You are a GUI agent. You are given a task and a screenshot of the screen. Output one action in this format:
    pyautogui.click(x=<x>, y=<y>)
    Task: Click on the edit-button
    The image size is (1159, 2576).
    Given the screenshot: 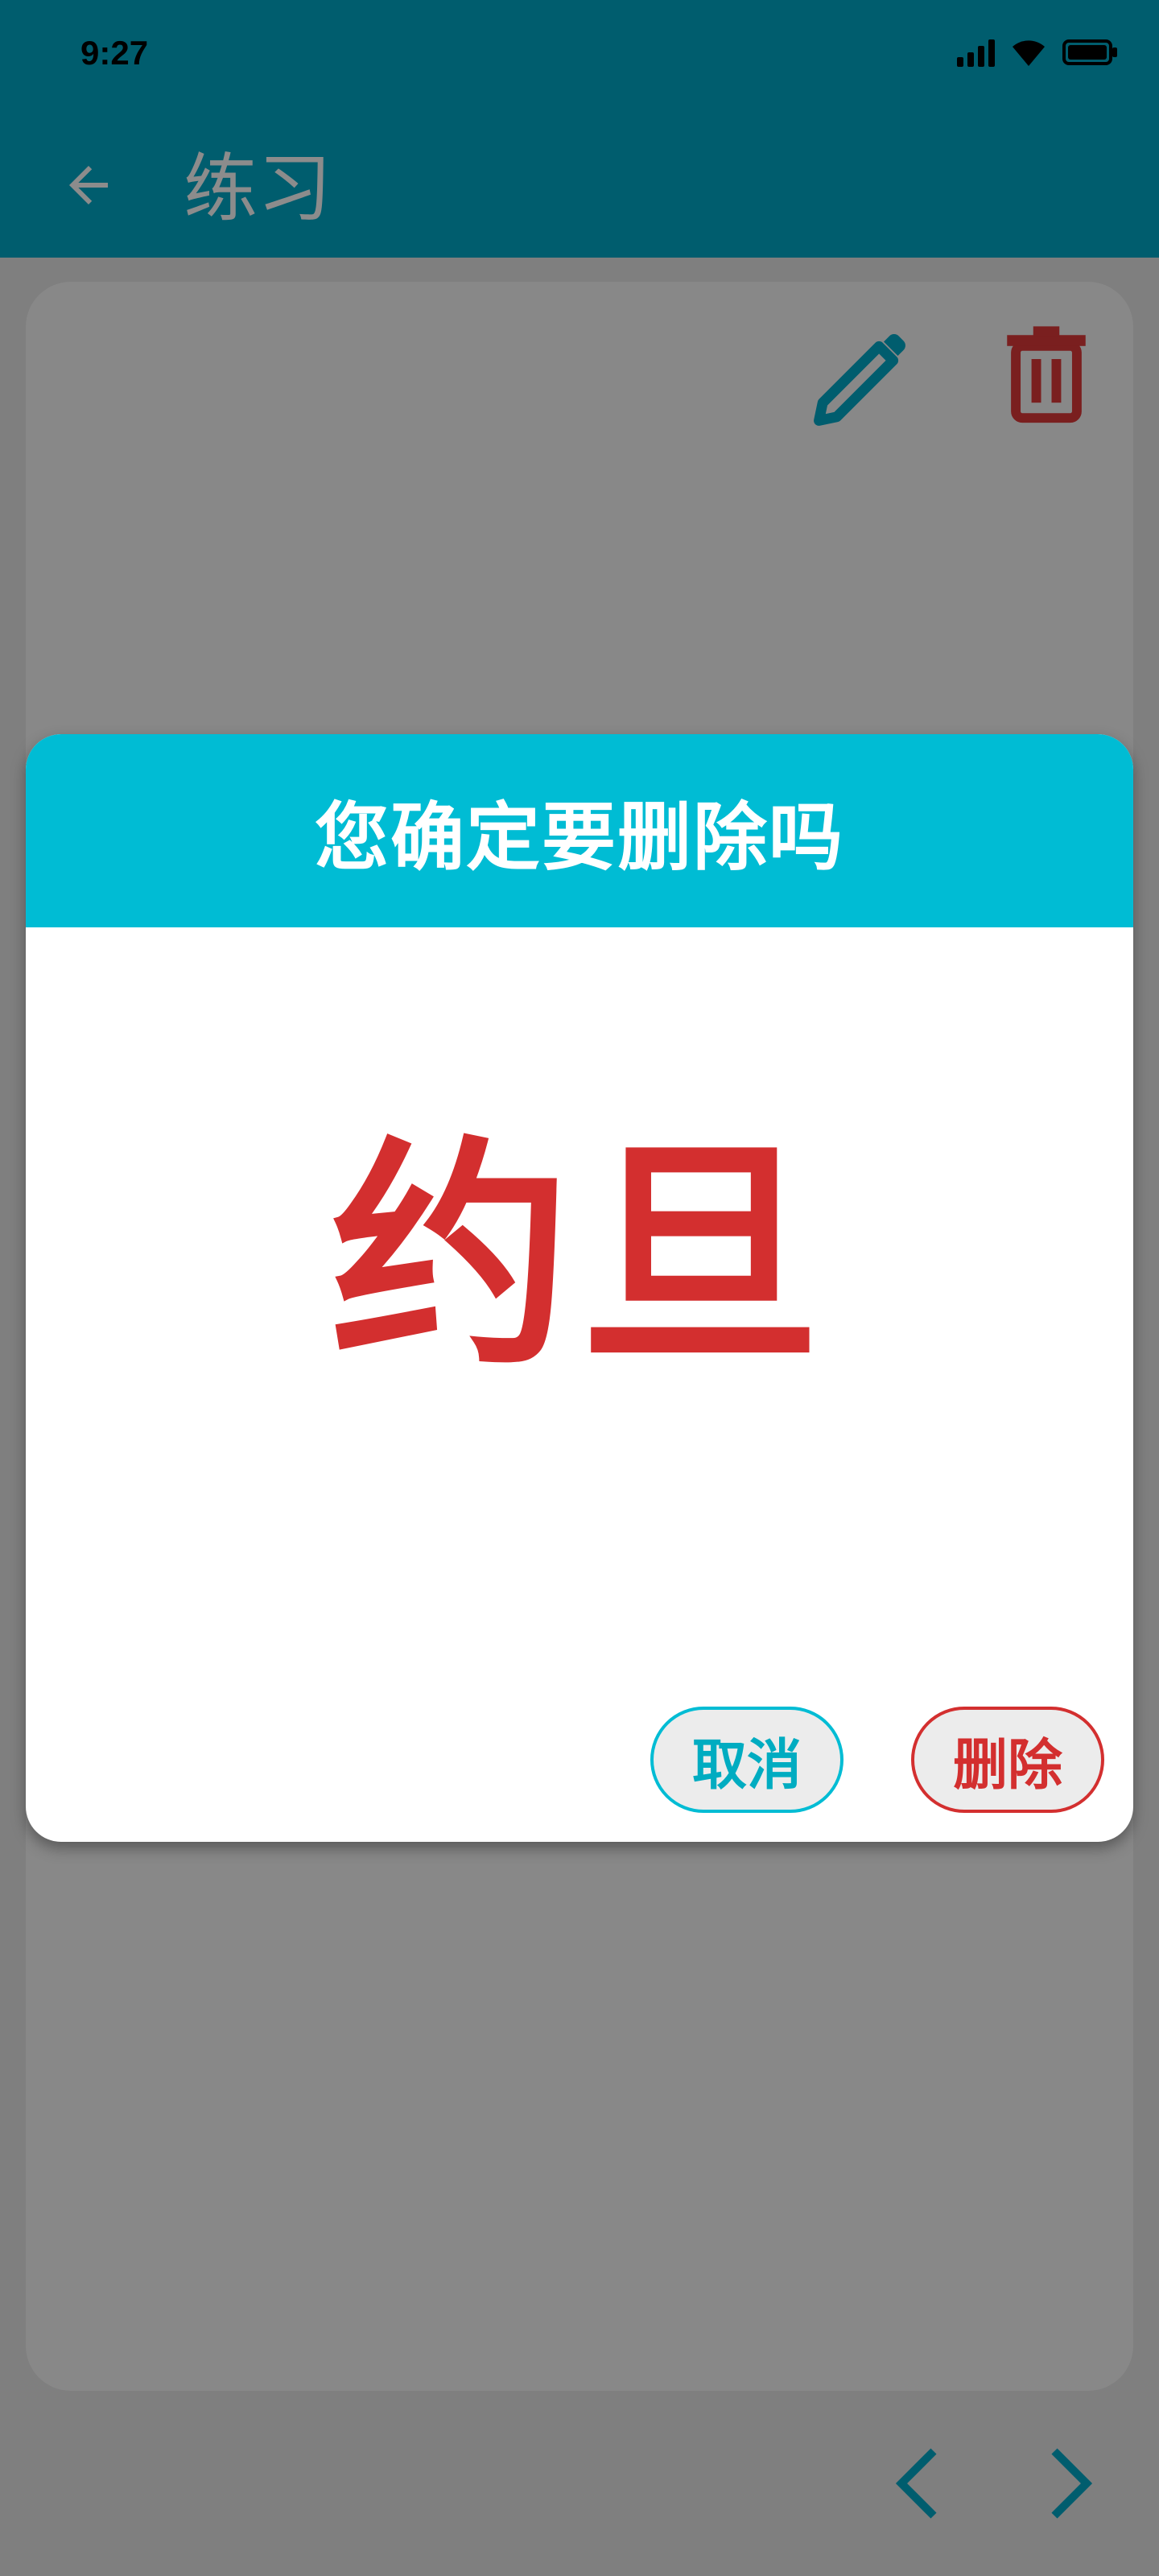 What is the action you would take?
    pyautogui.click(x=861, y=378)
    